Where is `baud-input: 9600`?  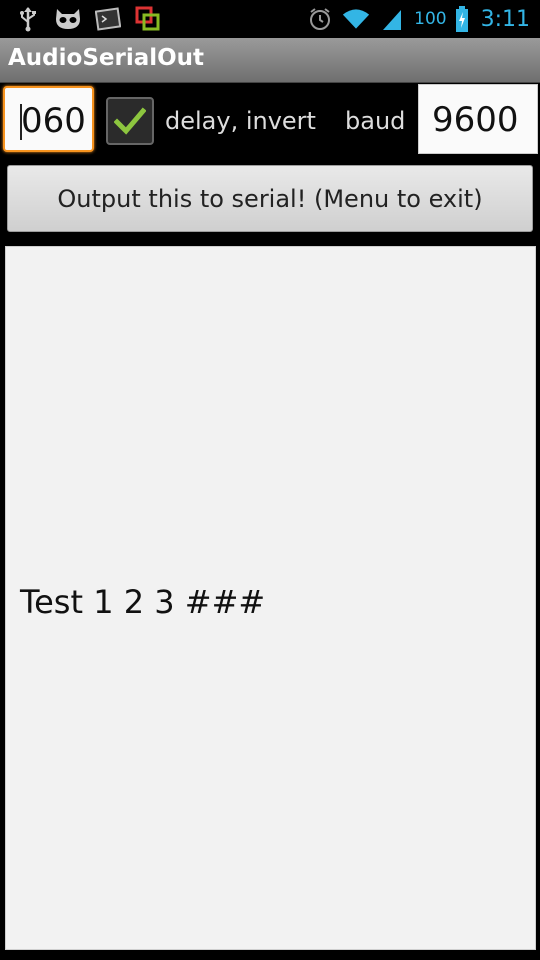 baud-input: 9600 is located at coordinates (478, 119).